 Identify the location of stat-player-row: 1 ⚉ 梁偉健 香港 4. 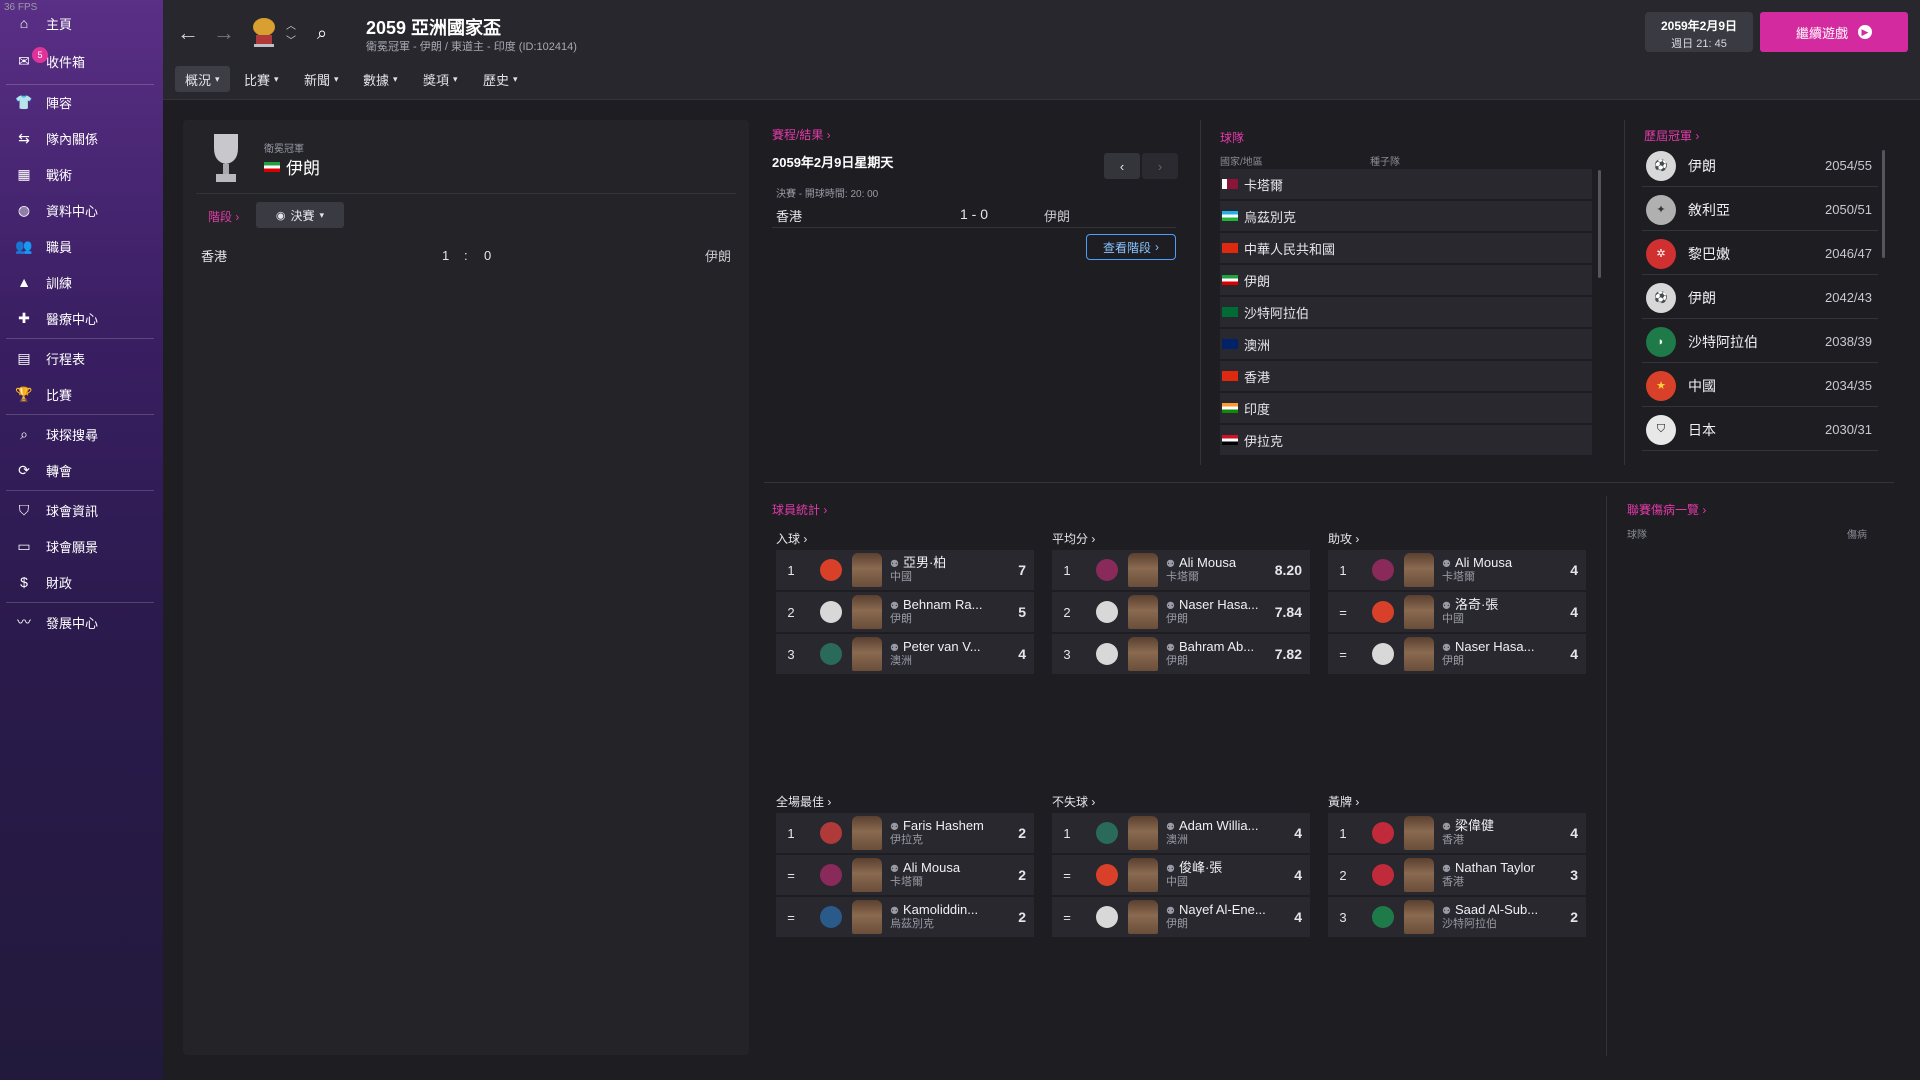
(1457, 833).